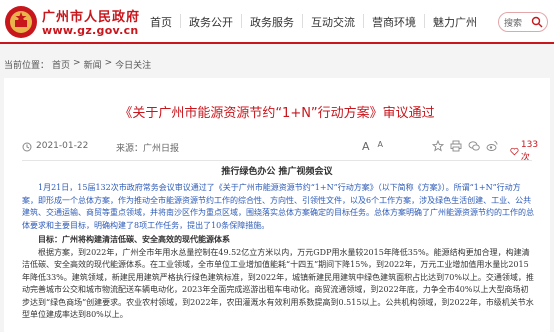 This screenshot has height=332, width=554. What do you see at coordinates (91, 15) in the screenshot?
I see `site-name: 广州市人民政府` at bounding box center [91, 15].